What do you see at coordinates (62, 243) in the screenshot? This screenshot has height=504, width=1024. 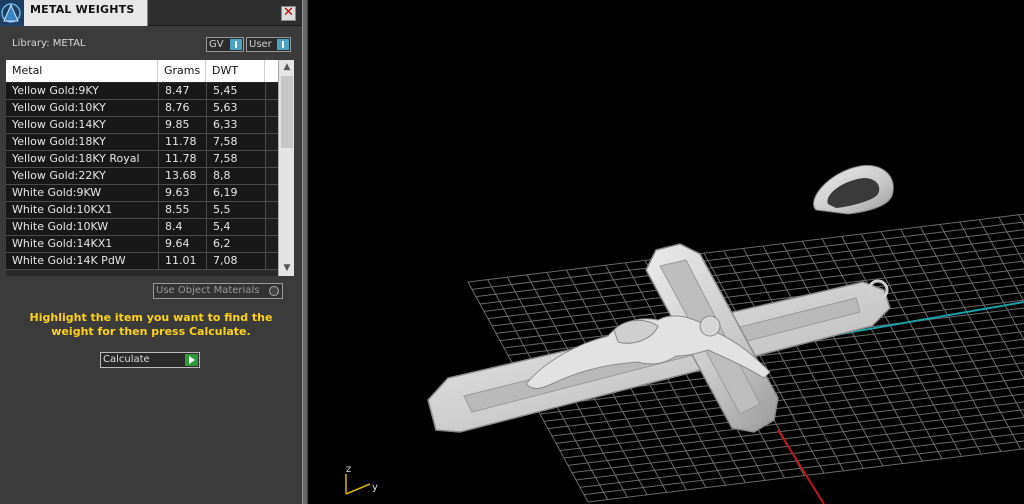 I see `metal-cell: White Gold:14KX1` at bounding box center [62, 243].